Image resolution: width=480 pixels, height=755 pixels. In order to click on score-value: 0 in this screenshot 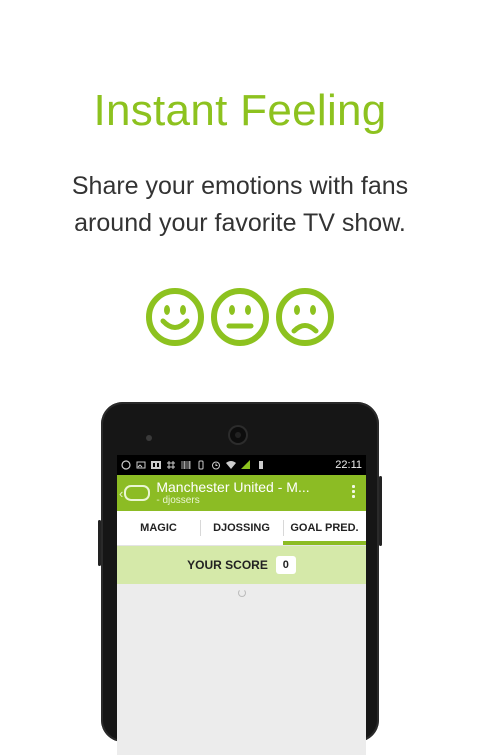, I will do `click(285, 565)`.